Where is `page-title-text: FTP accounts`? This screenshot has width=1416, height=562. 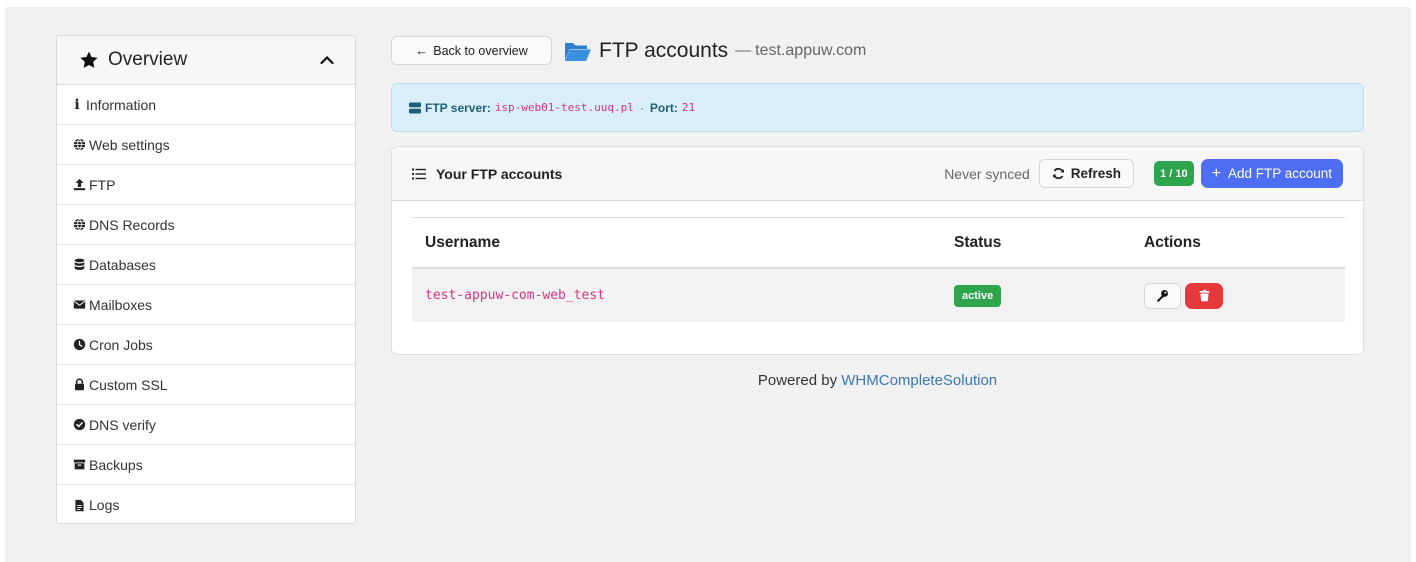 page-title-text: FTP accounts is located at coordinates (664, 50).